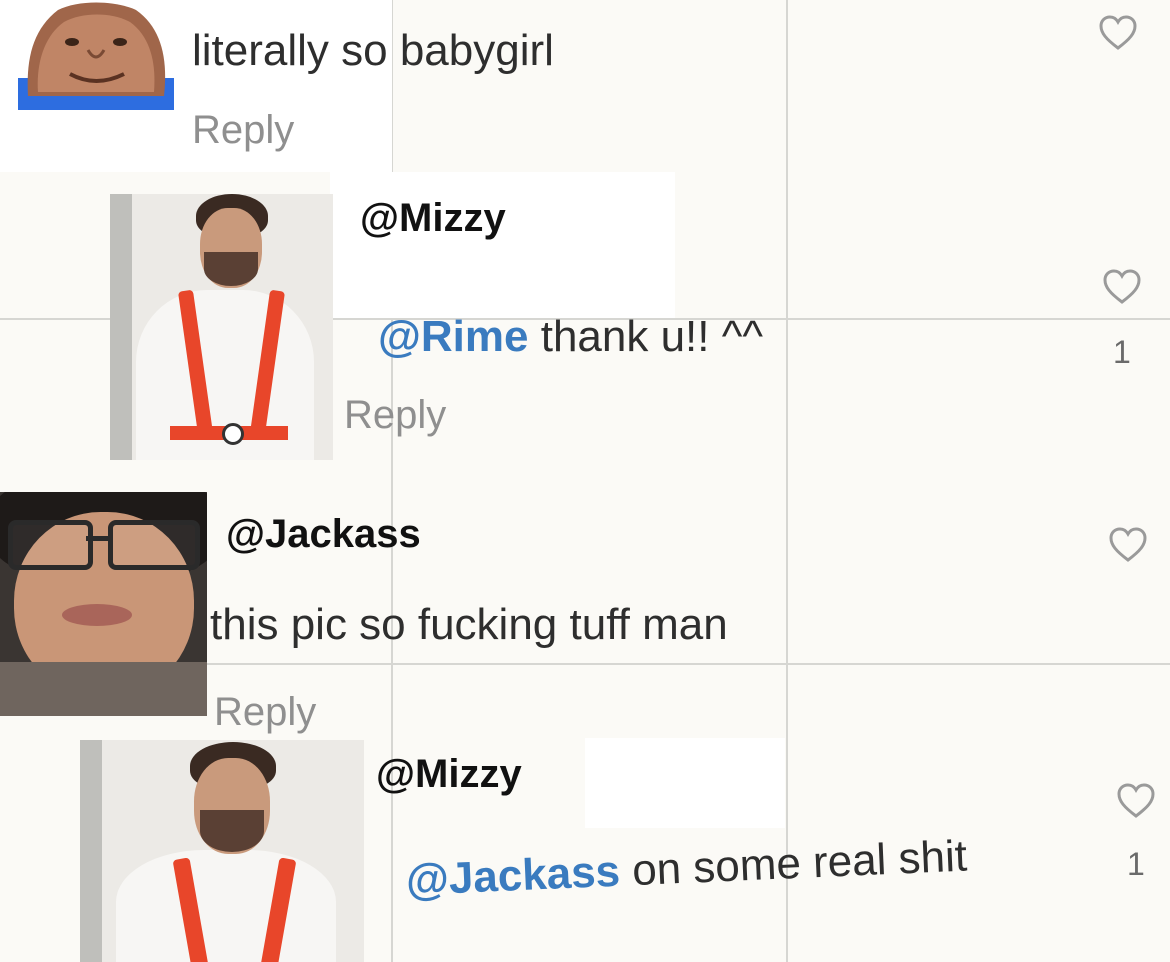 This screenshot has height=962, width=1170. I want to click on comment-handle: @Jackass, so click(323, 534).